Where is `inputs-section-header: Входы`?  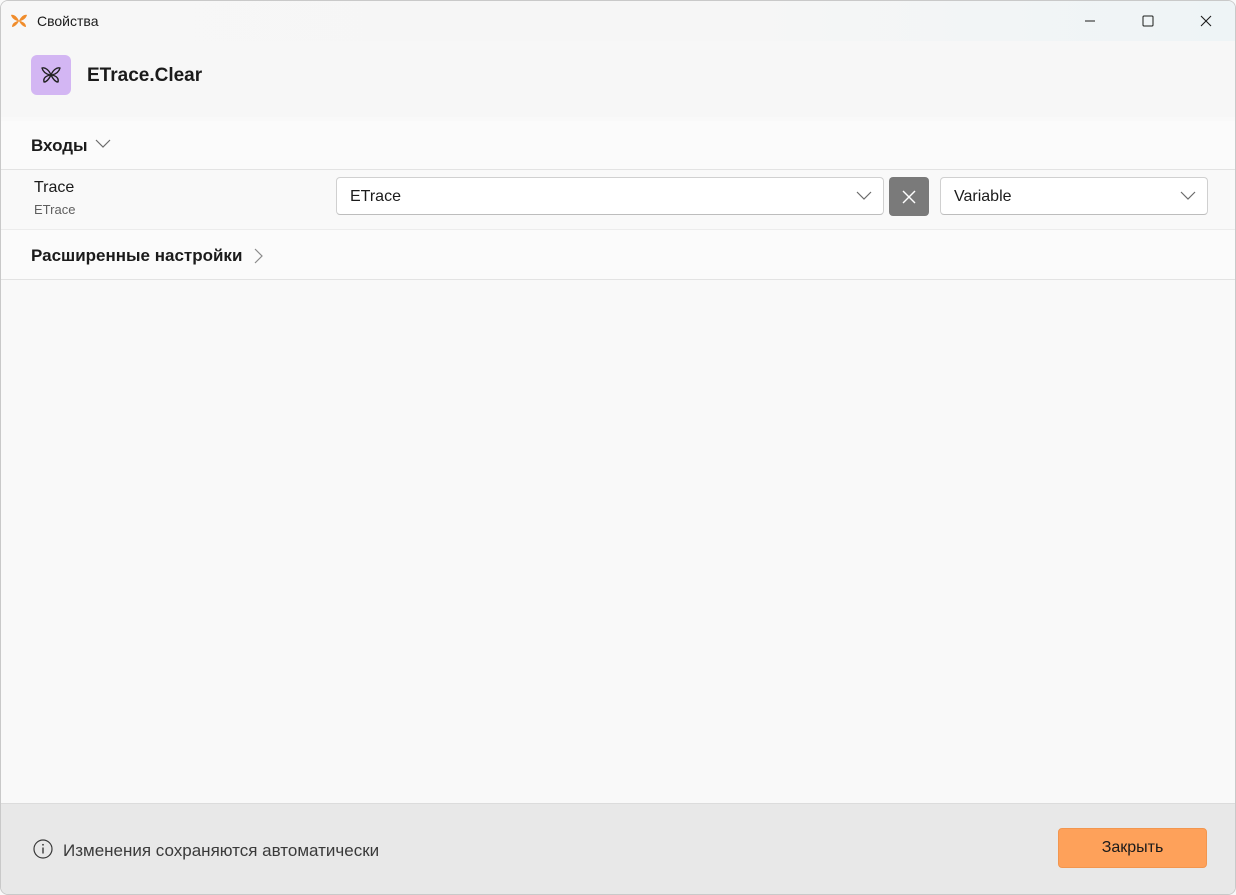 inputs-section-header: Входы is located at coordinates (618, 145).